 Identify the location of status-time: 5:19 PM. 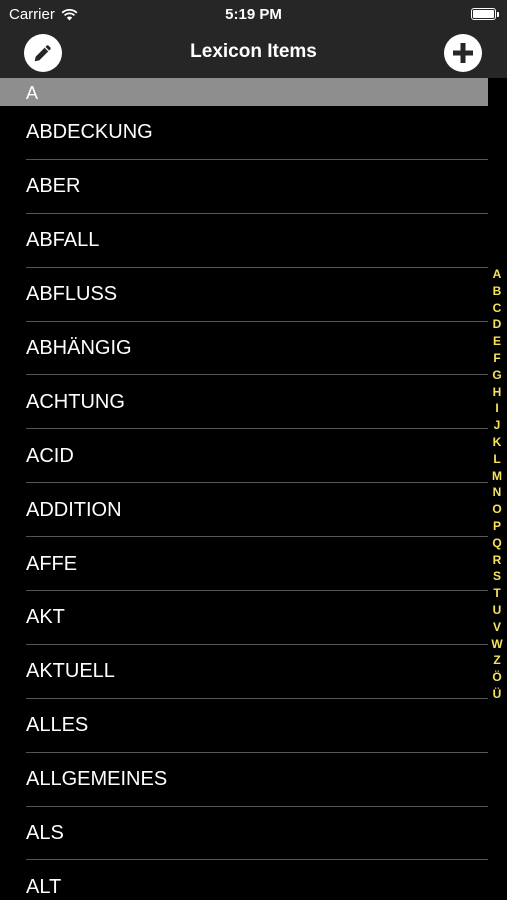
(253, 14).